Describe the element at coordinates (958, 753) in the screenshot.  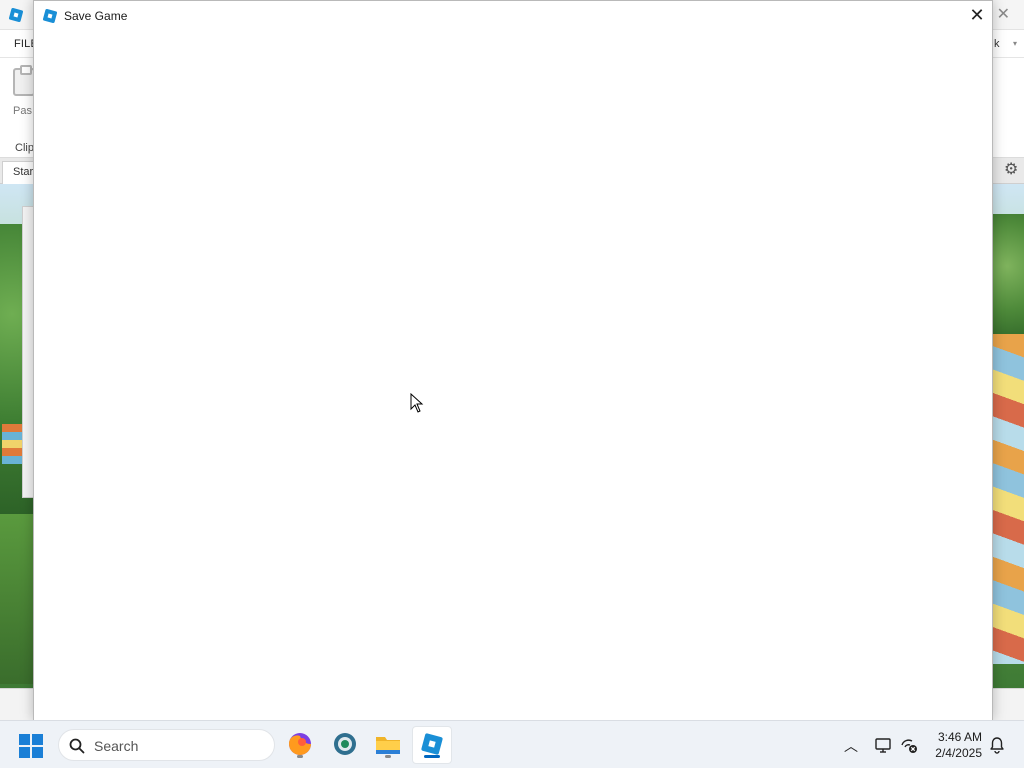
I see `clock-date: 2/4/2025` at that location.